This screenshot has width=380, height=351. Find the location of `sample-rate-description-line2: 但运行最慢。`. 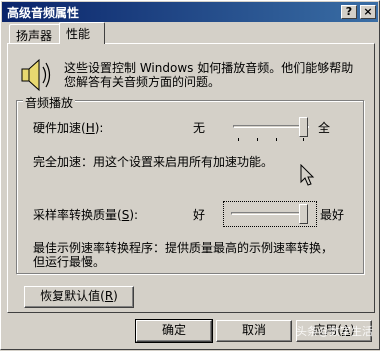

sample-rate-description-line2: 但运行最慢。 is located at coordinates (69, 262).